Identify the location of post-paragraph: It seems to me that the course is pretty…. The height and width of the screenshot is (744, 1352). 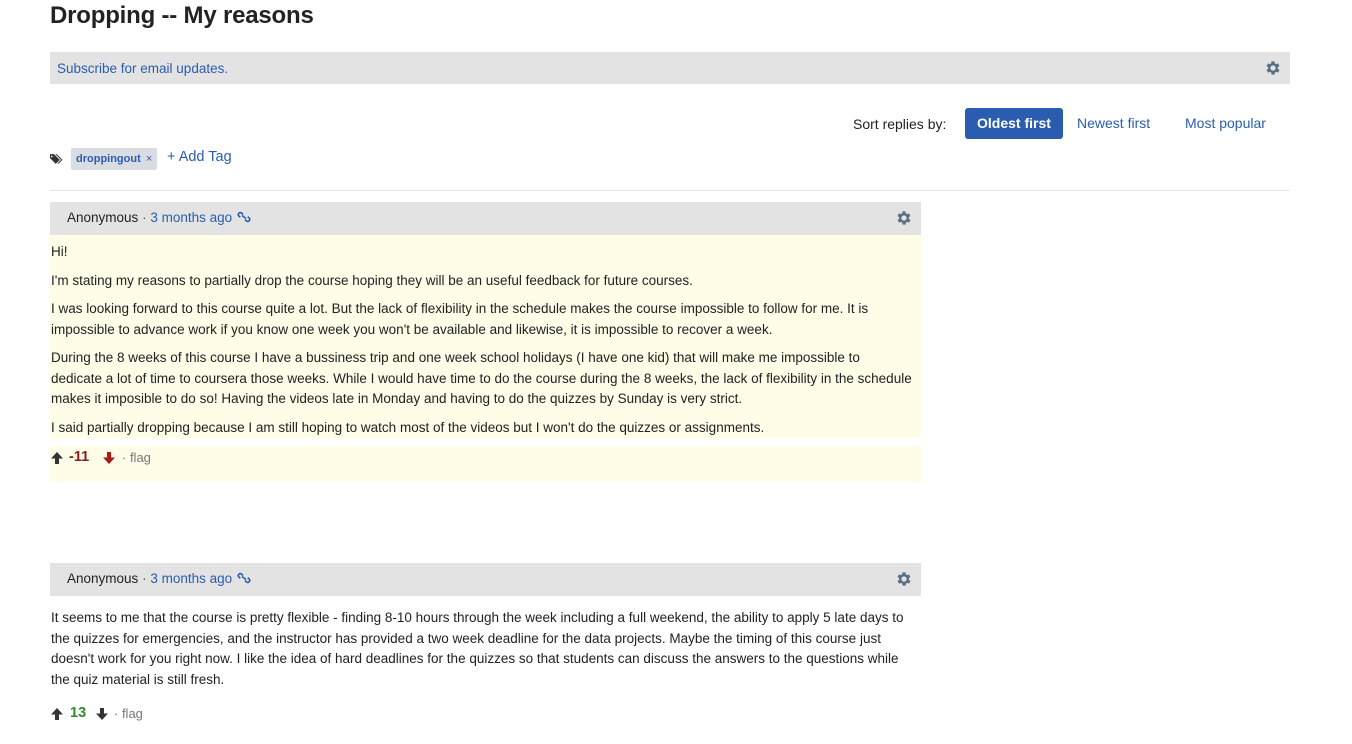
(477, 648).